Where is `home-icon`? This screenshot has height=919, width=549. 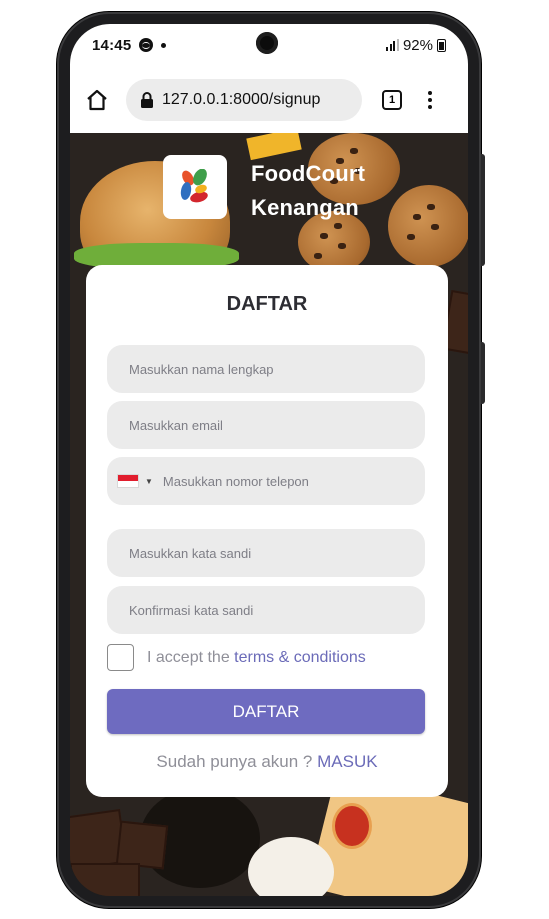 home-icon is located at coordinates (97, 99).